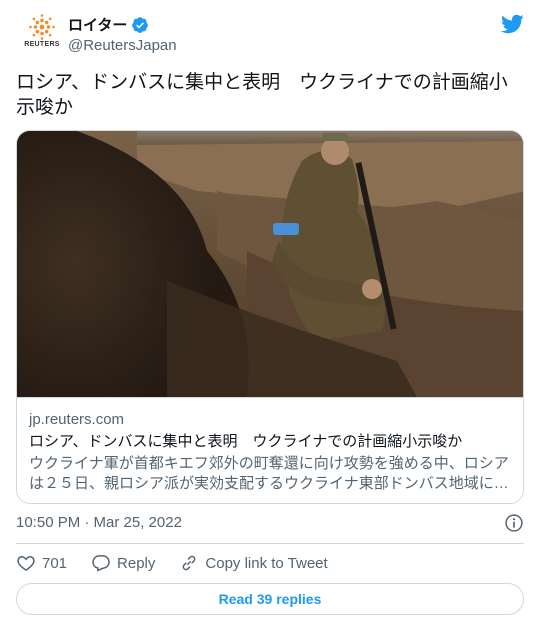 This screenshot has height=630, width=540. What do you see at coordinates (55, 563) in the screenshot?
I see `like-count: 701` at bounding box center [55, 563].